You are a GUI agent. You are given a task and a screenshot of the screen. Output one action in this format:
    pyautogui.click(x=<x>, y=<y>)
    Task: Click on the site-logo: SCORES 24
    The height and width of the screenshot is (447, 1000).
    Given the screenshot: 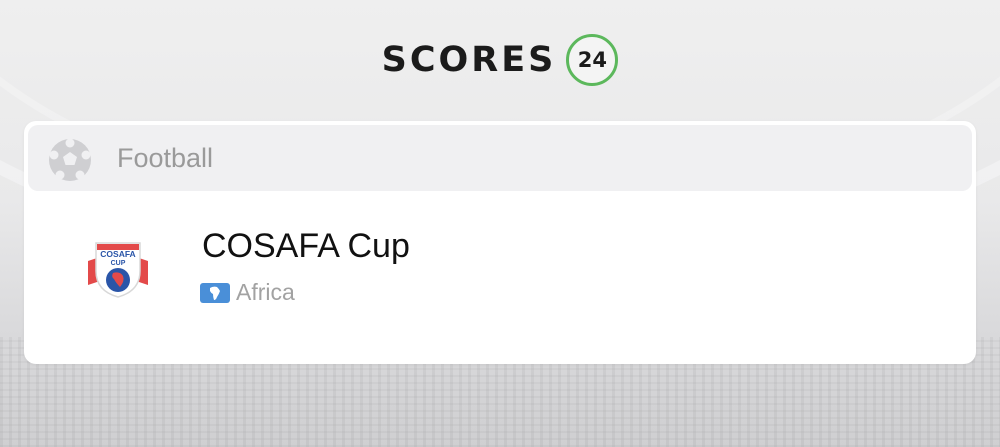 What is the action you would take?
    pyautogui.click(x=500, y=60)
    